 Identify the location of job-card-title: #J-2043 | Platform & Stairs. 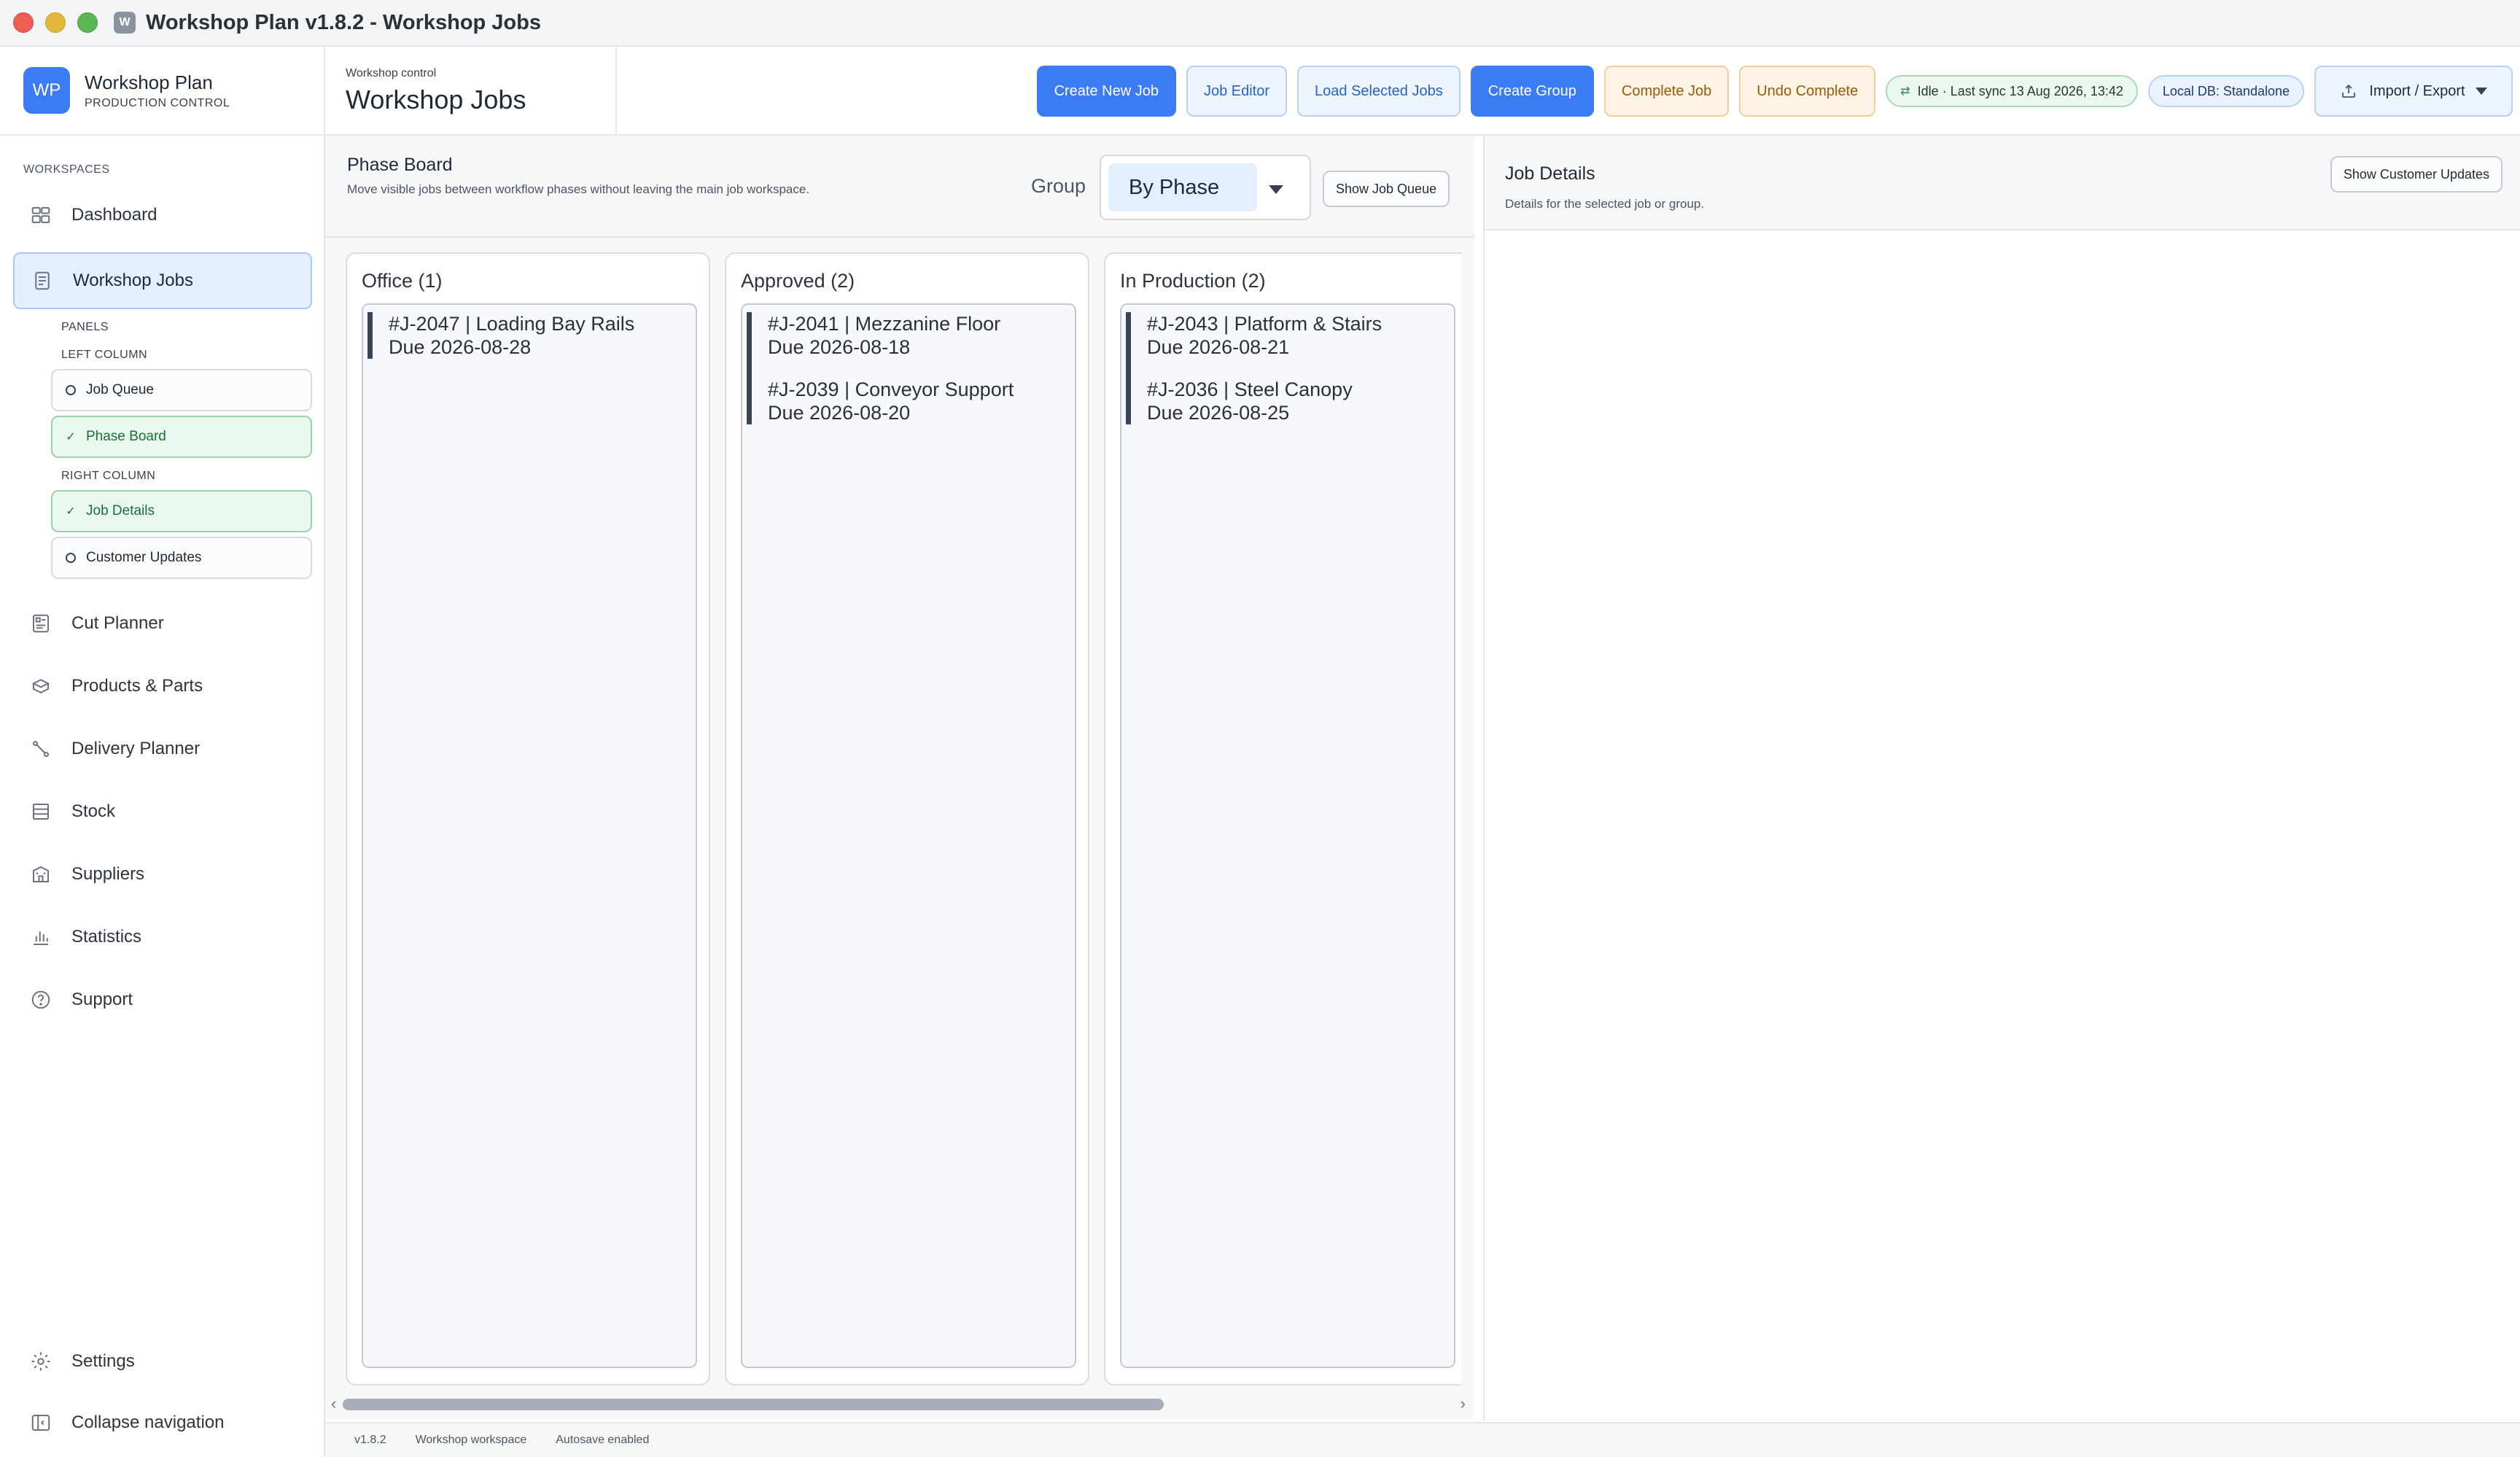
(1264, 324).